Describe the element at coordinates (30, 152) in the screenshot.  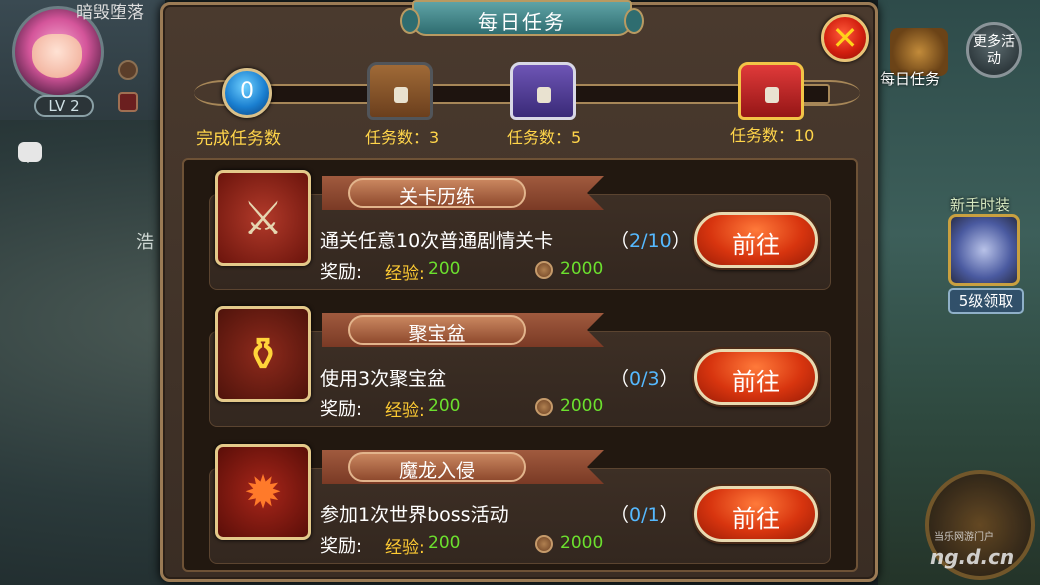
I see `chat-icon` at that location.